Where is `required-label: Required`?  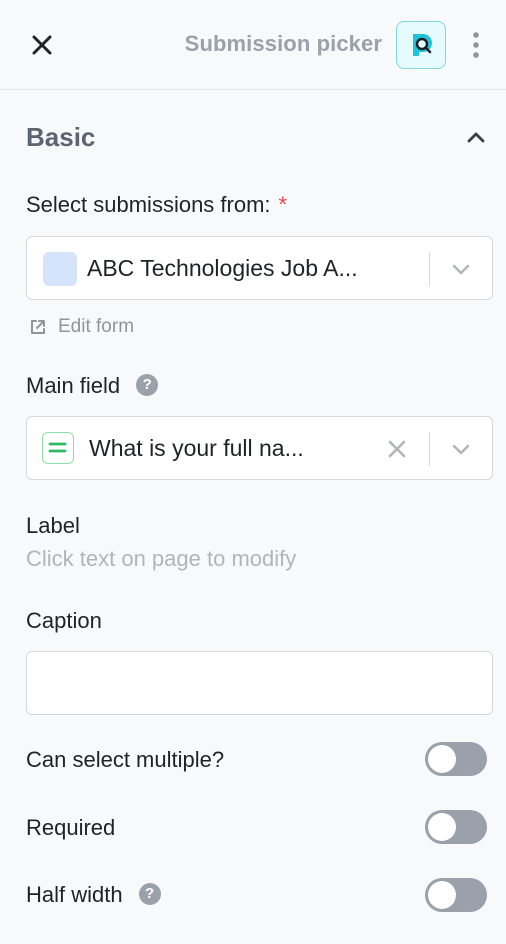
required-label: Required is located at coordinates (71, 827).